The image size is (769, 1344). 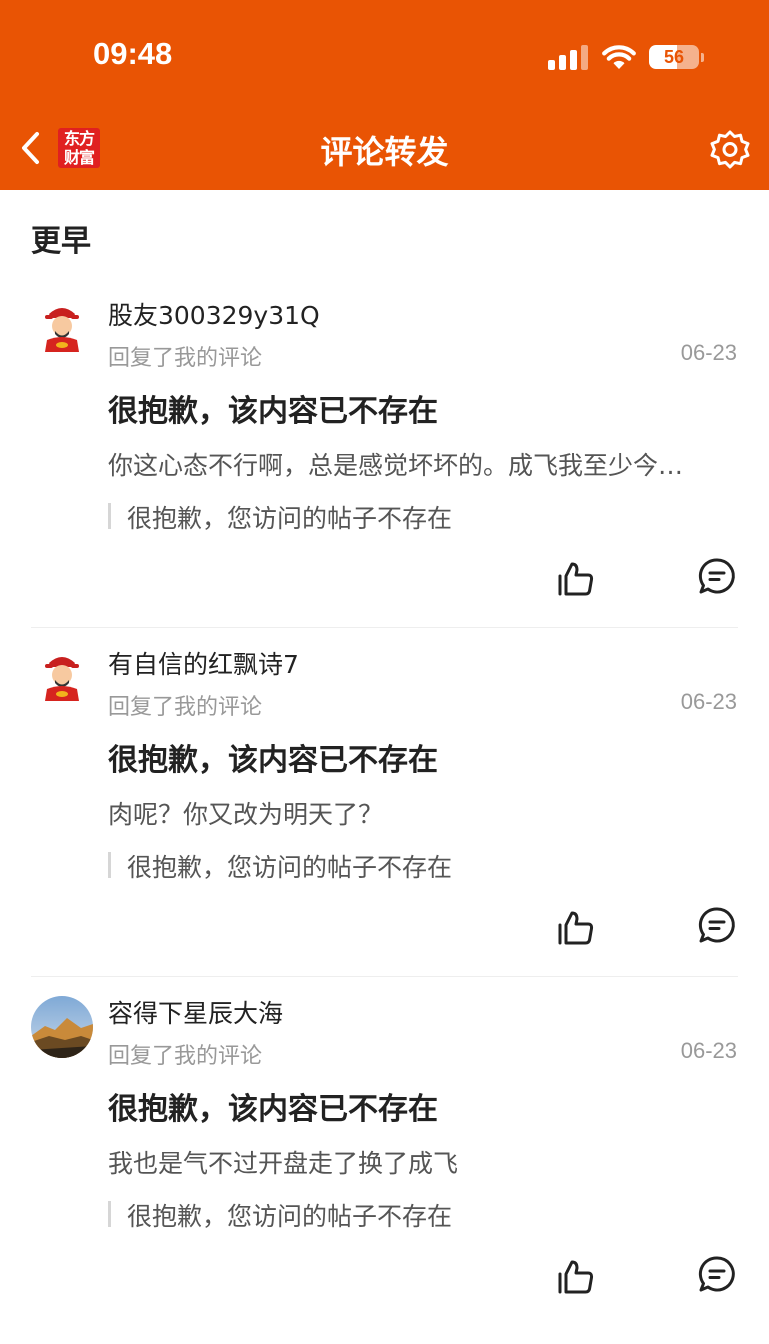 I want to click on battery-level-text: 56, so click(x=674, y=57).